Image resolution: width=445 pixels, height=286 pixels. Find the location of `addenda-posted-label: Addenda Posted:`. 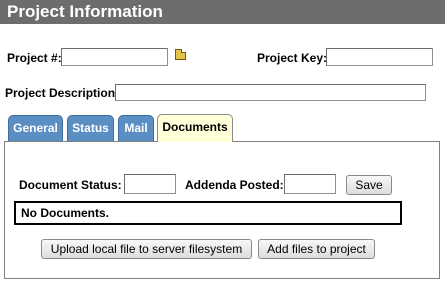

addenda-posted-label: Addenda Posted: is located at coordinates (234, 185).